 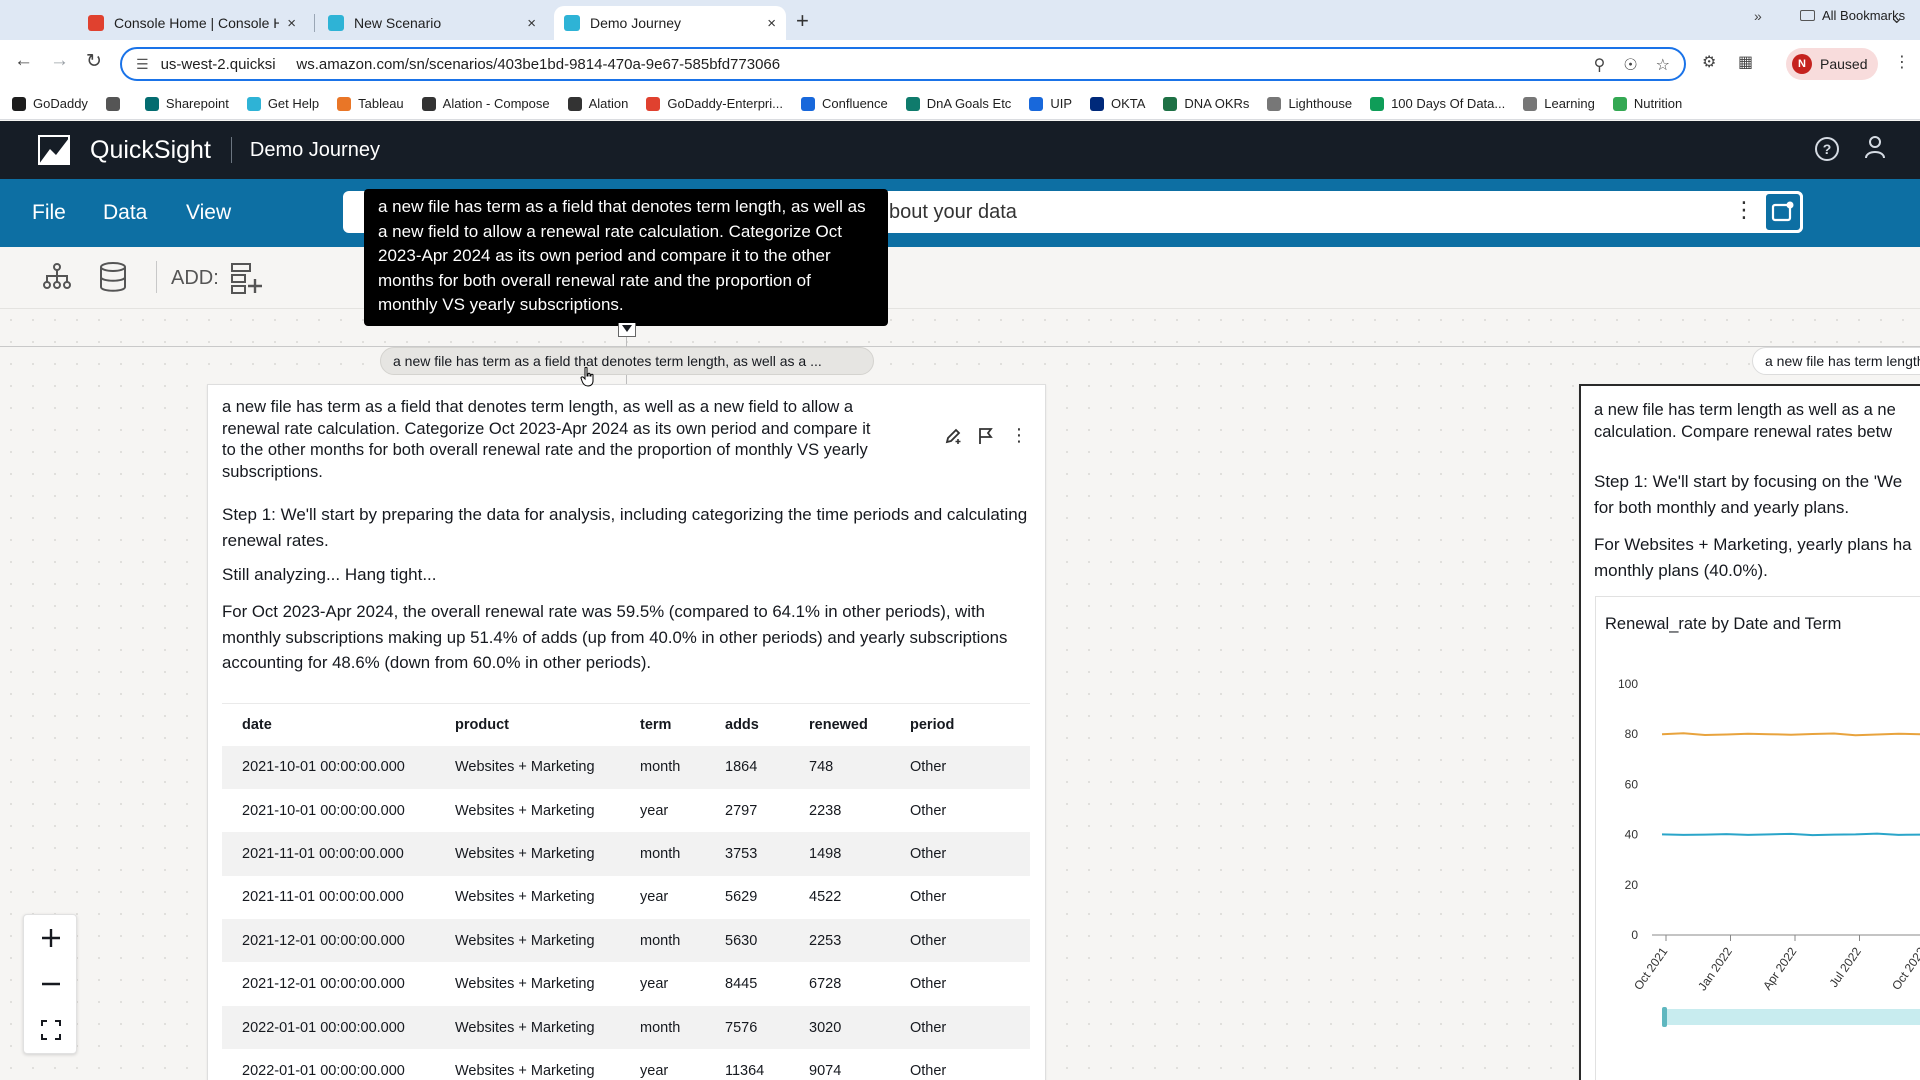 I want to click on table-cell-date: 2022-01-01 00:00:00.000, so click(x=328, y=1064).